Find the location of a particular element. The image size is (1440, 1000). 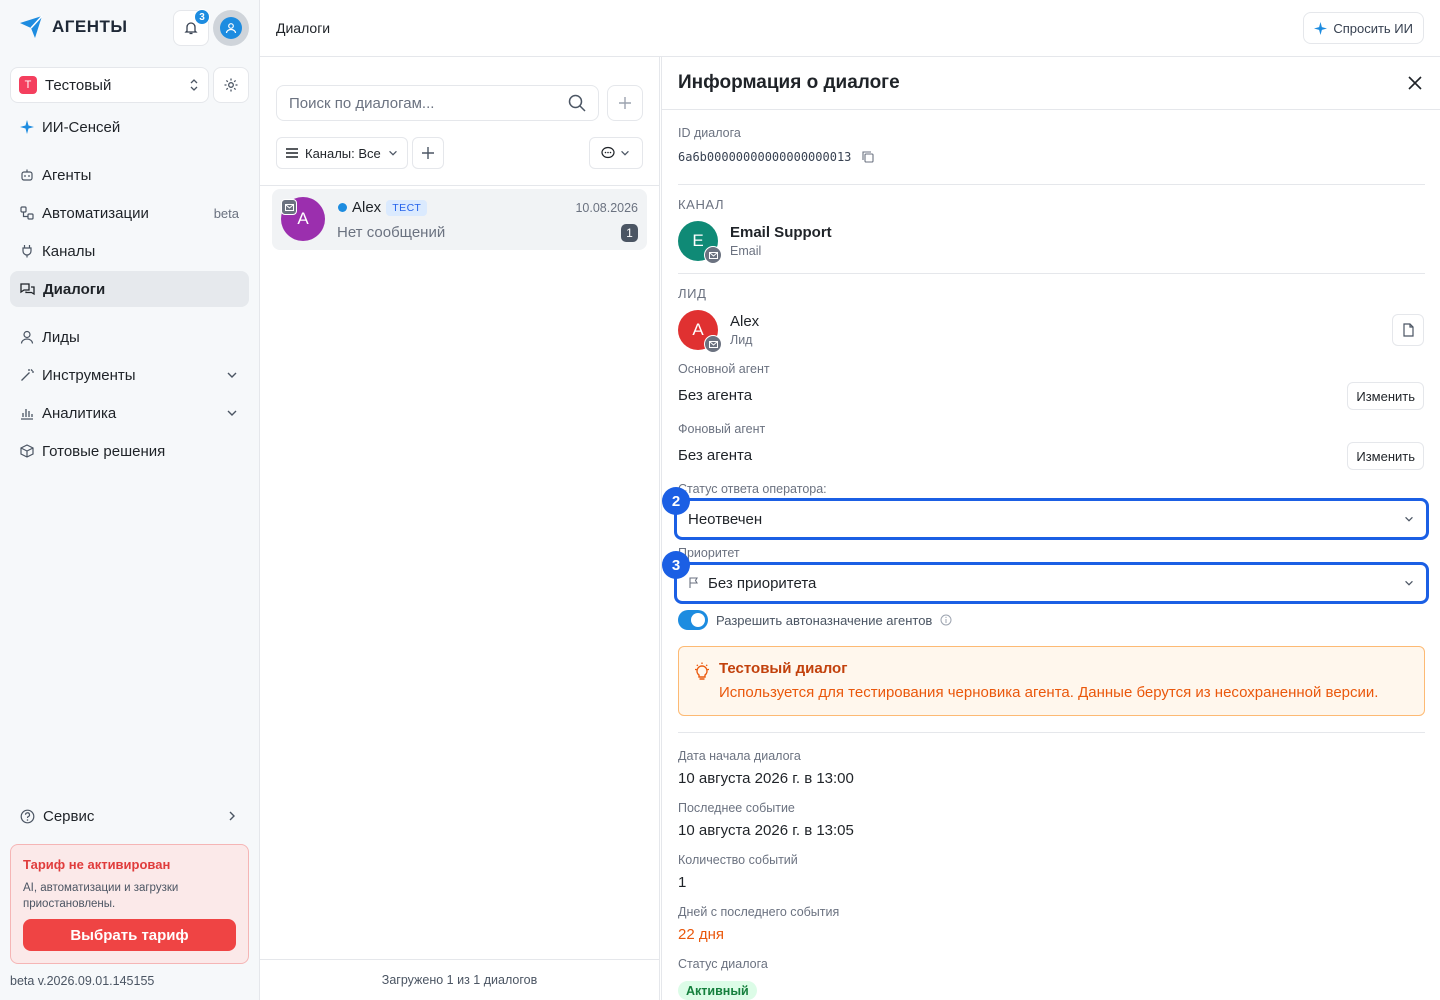

details-header: Информация о диалоге is located at coordinates (1051, 83).